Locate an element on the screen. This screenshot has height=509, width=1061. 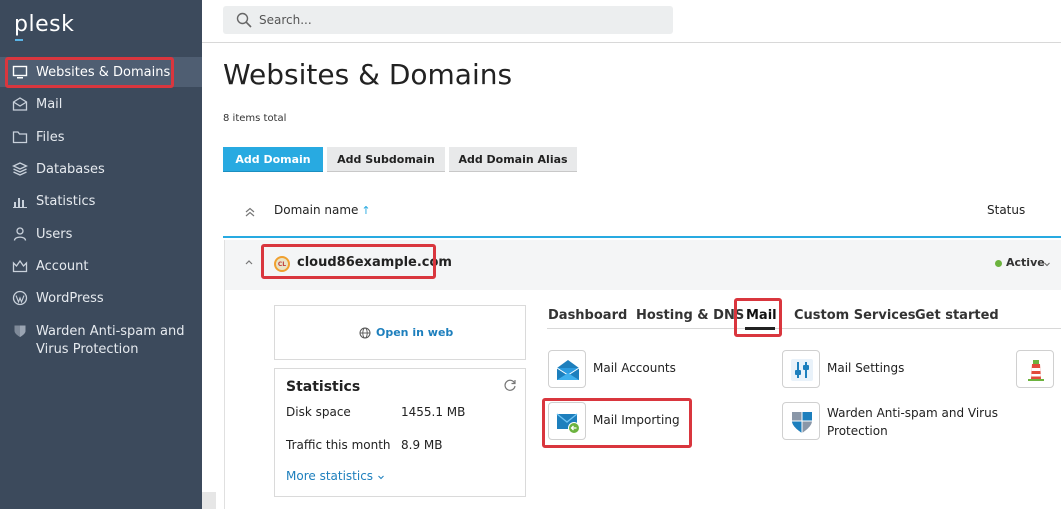
items-total: 8 items total is located at coordinates (255, 118).